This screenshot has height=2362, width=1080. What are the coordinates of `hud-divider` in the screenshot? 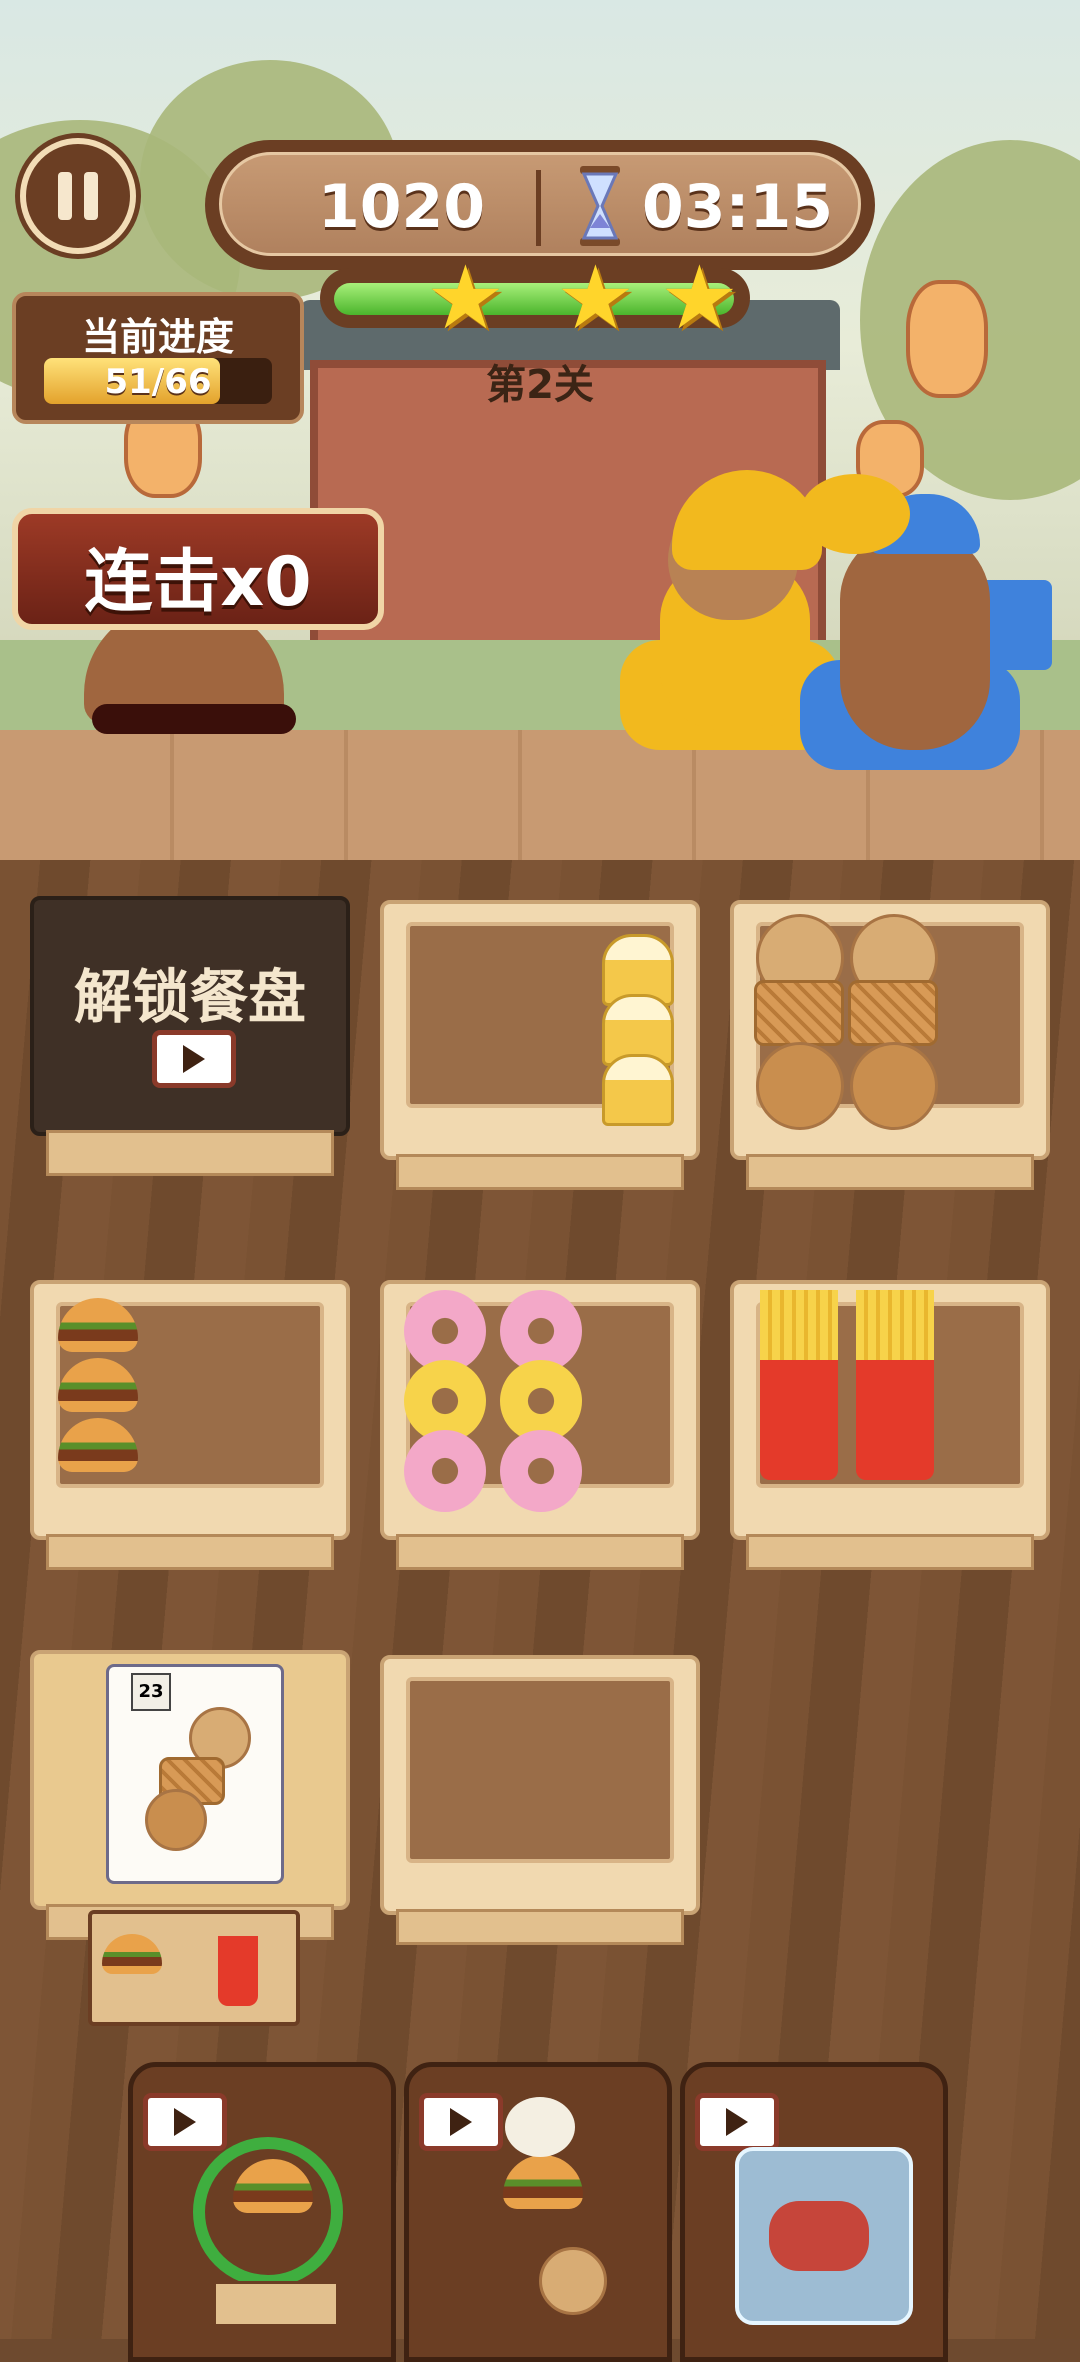 It's located at (538, 208).